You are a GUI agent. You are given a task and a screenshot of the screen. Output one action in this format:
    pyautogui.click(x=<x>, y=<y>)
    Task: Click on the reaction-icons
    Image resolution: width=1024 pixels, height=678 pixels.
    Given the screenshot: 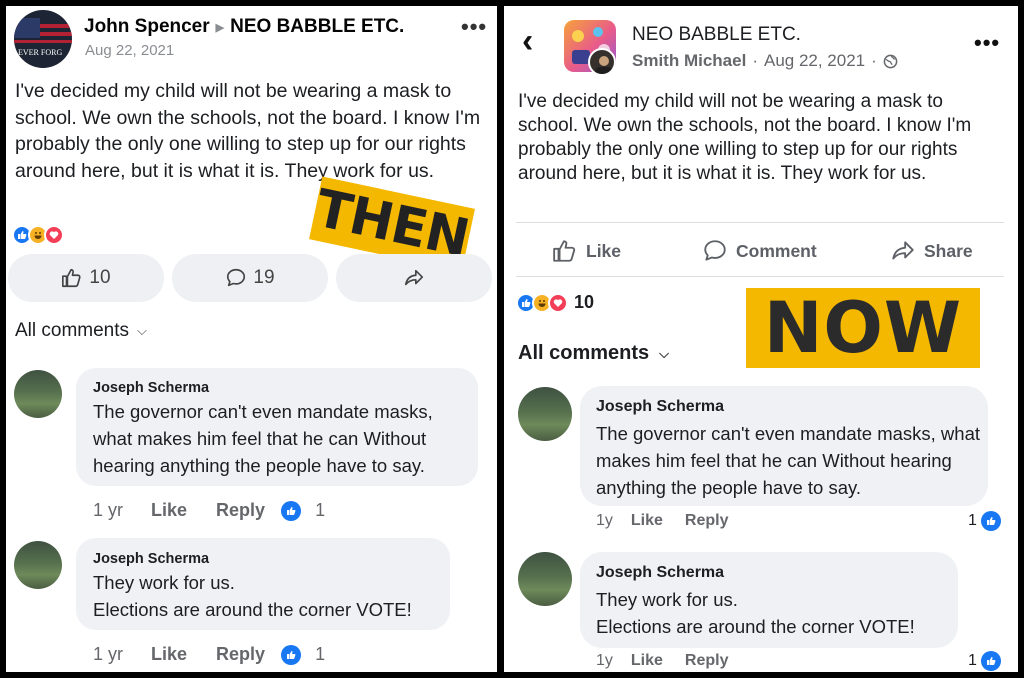 What is the action you would take?
    pyautogui.click(x=38, y=235)
    